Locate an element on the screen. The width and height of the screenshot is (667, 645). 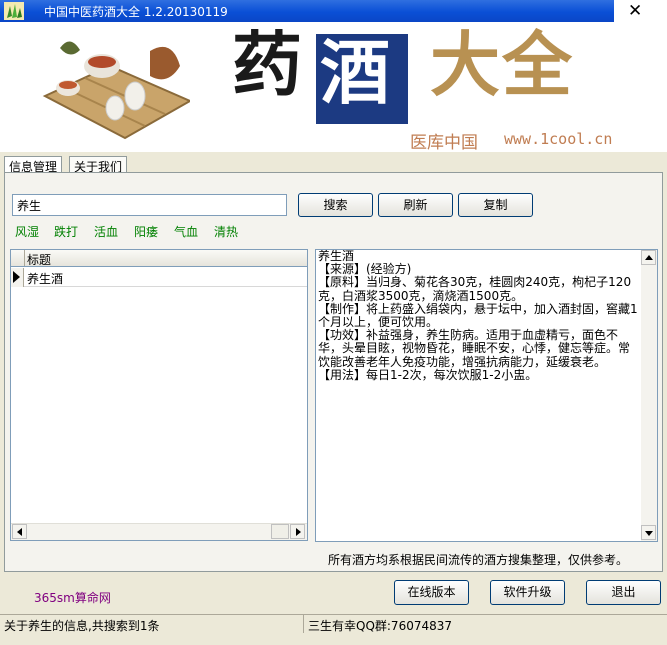
scroll-right-button is located at coordinates (297, 531).